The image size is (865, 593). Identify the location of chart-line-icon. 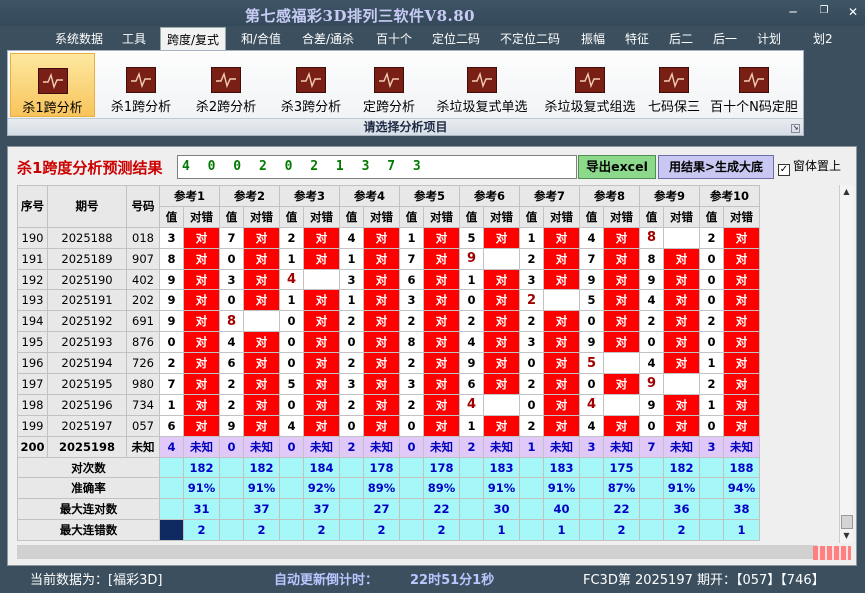
(590, 80).